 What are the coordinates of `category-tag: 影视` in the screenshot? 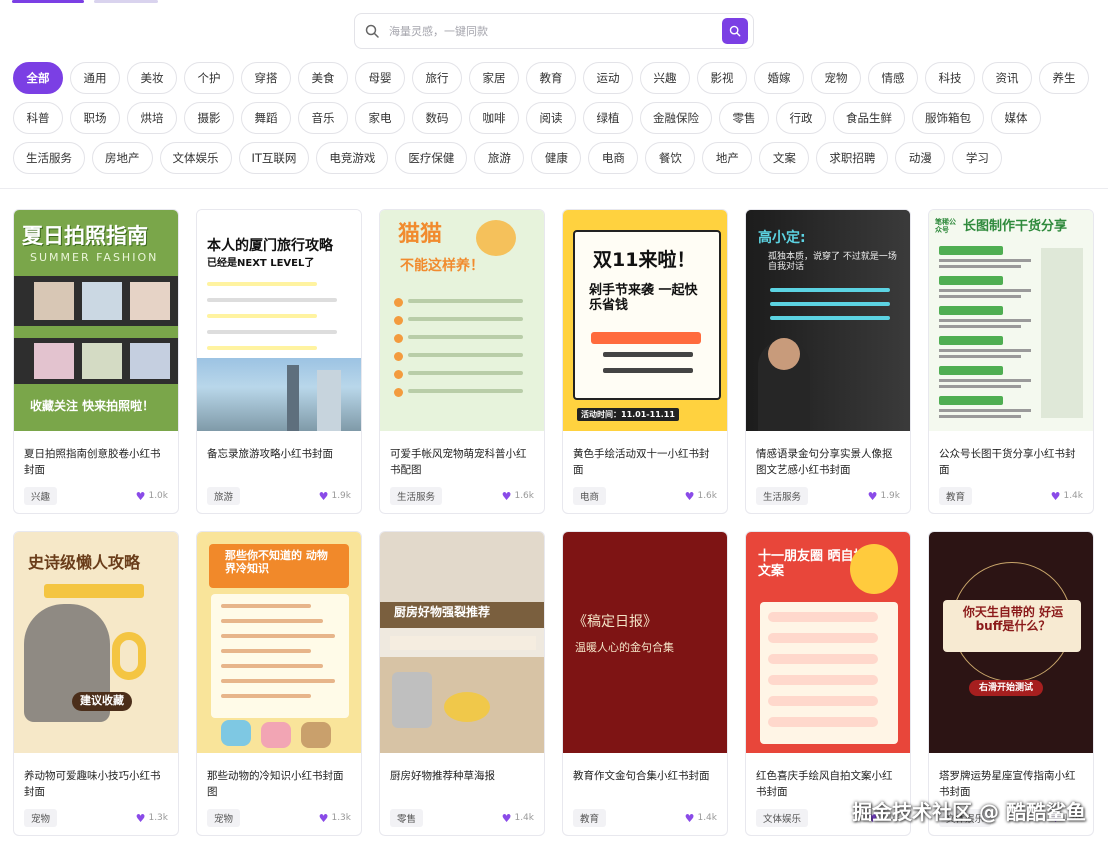 It's located at (722, 78).